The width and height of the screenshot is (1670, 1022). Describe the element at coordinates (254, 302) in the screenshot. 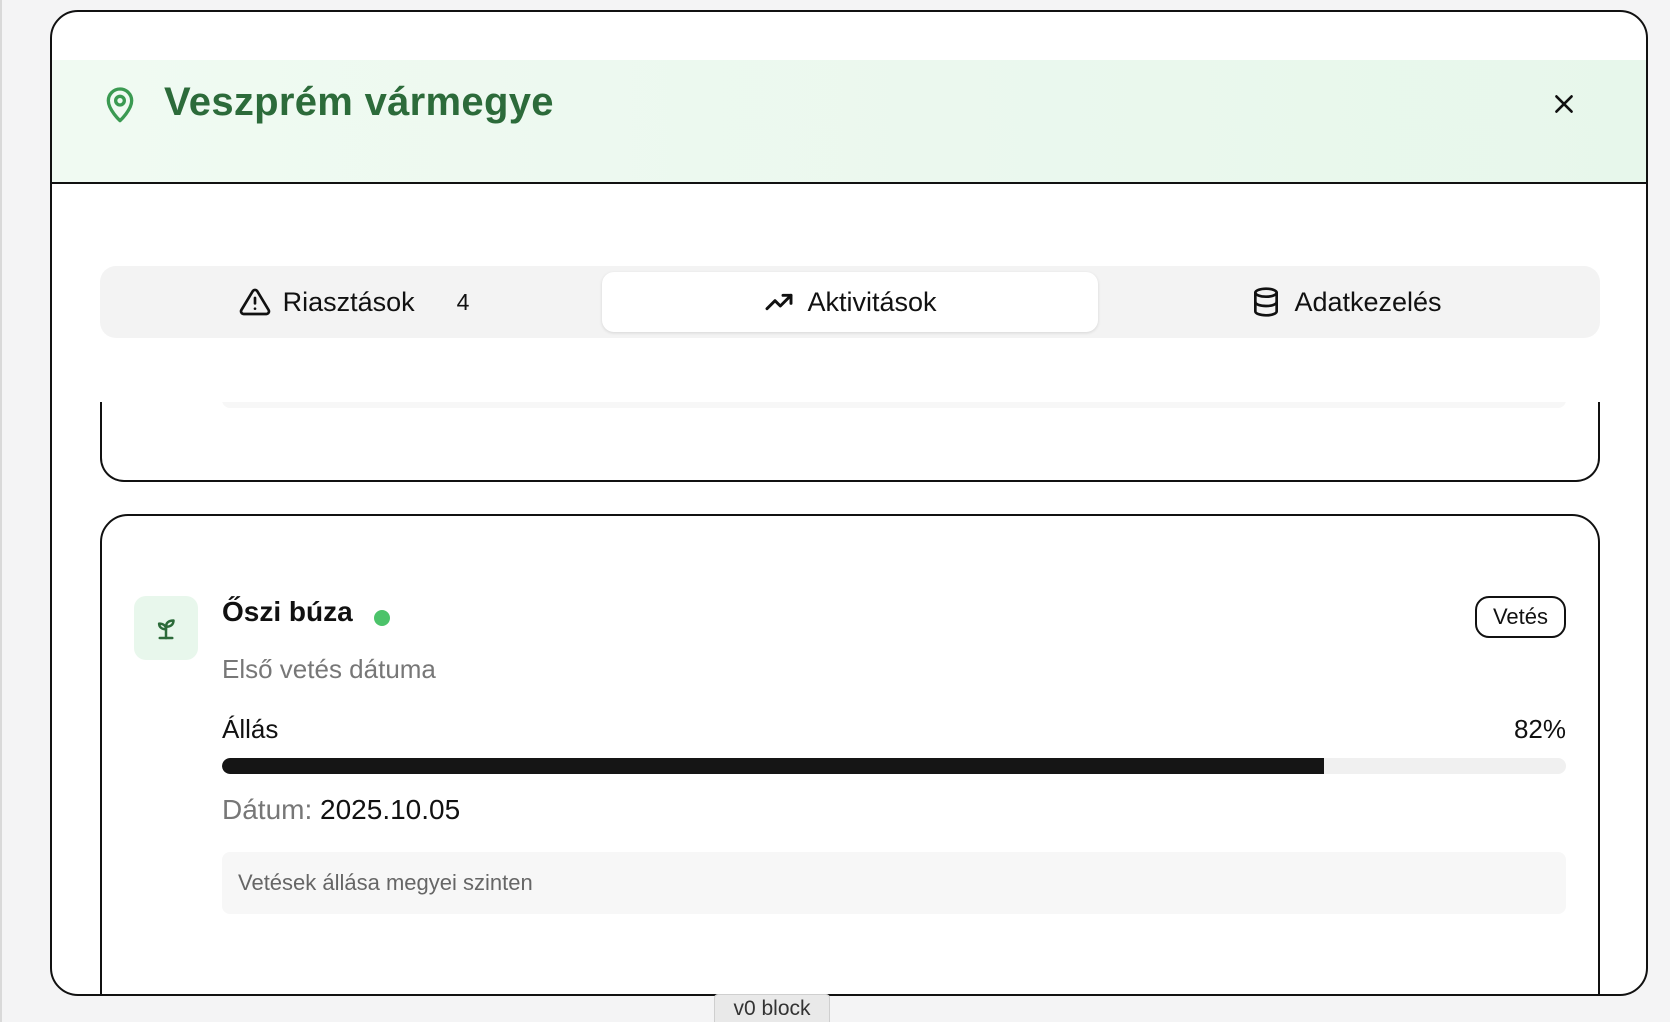

I see `alert-triangle-icon` at that location.